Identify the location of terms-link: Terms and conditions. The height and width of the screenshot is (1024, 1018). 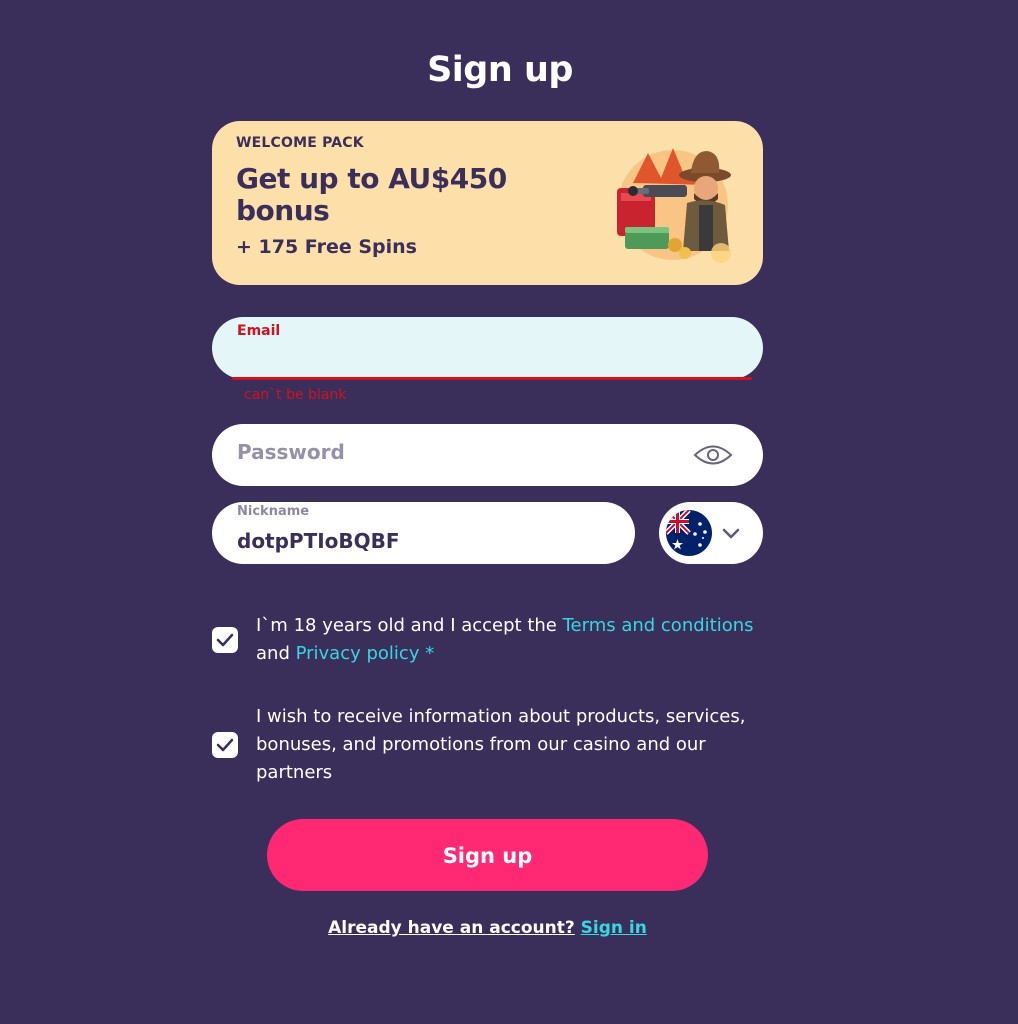
(658, 625).